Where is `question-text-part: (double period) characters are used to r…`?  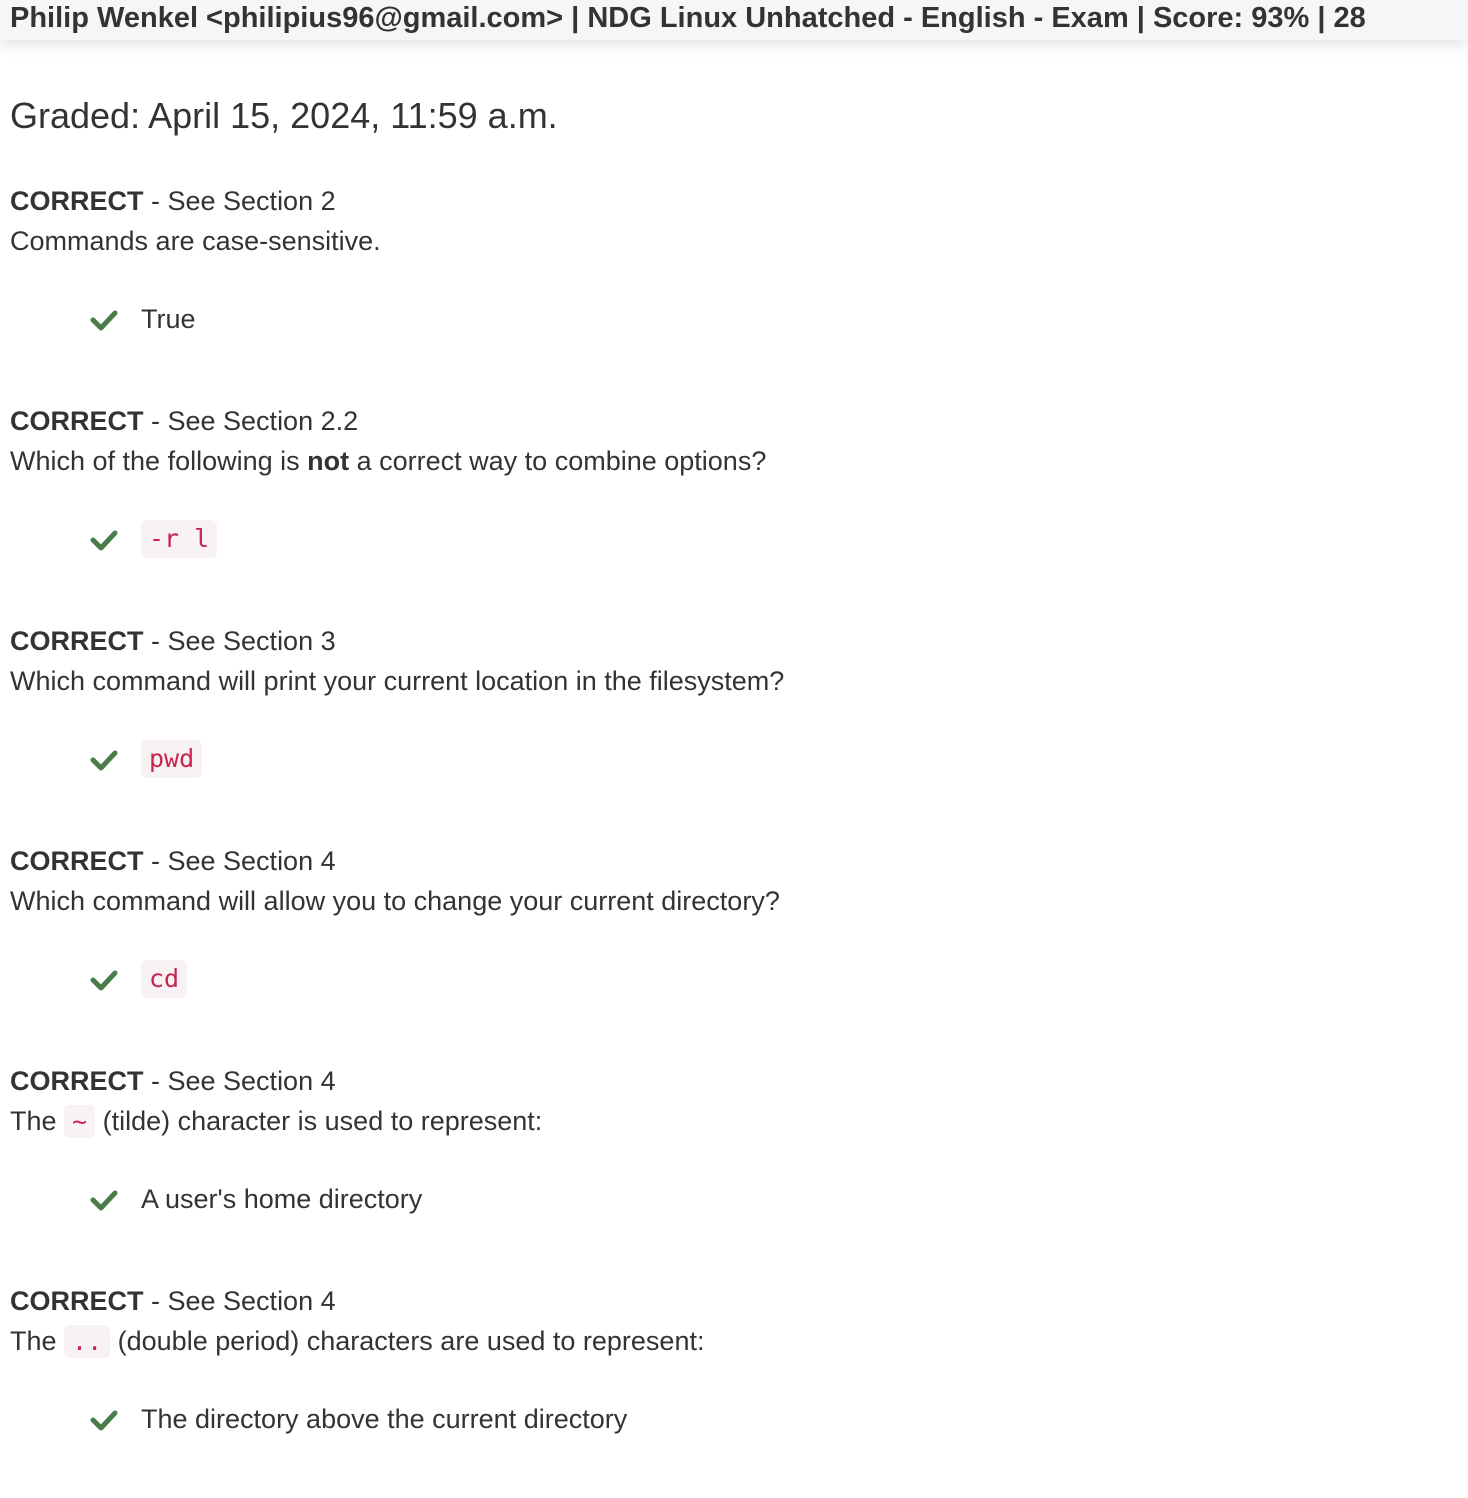 question-text-part: (double period) characters are used to r… is located at coordinates (407, 1341).